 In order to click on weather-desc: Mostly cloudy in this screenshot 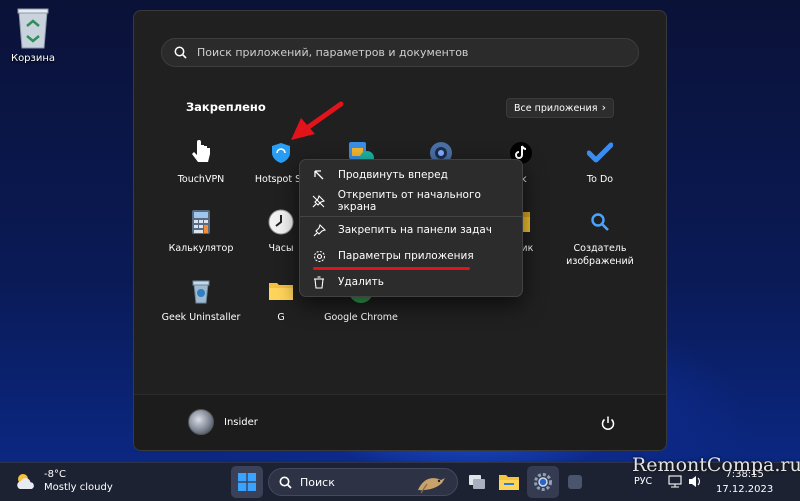, I will do `click(78, 487)`.